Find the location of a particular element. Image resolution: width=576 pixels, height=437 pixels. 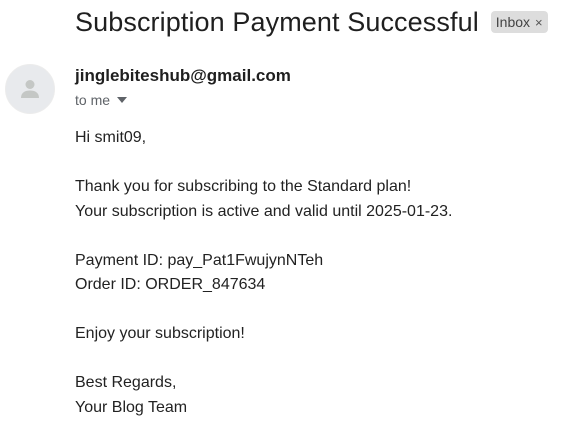

person-icon is located at coordinates (30, 89).